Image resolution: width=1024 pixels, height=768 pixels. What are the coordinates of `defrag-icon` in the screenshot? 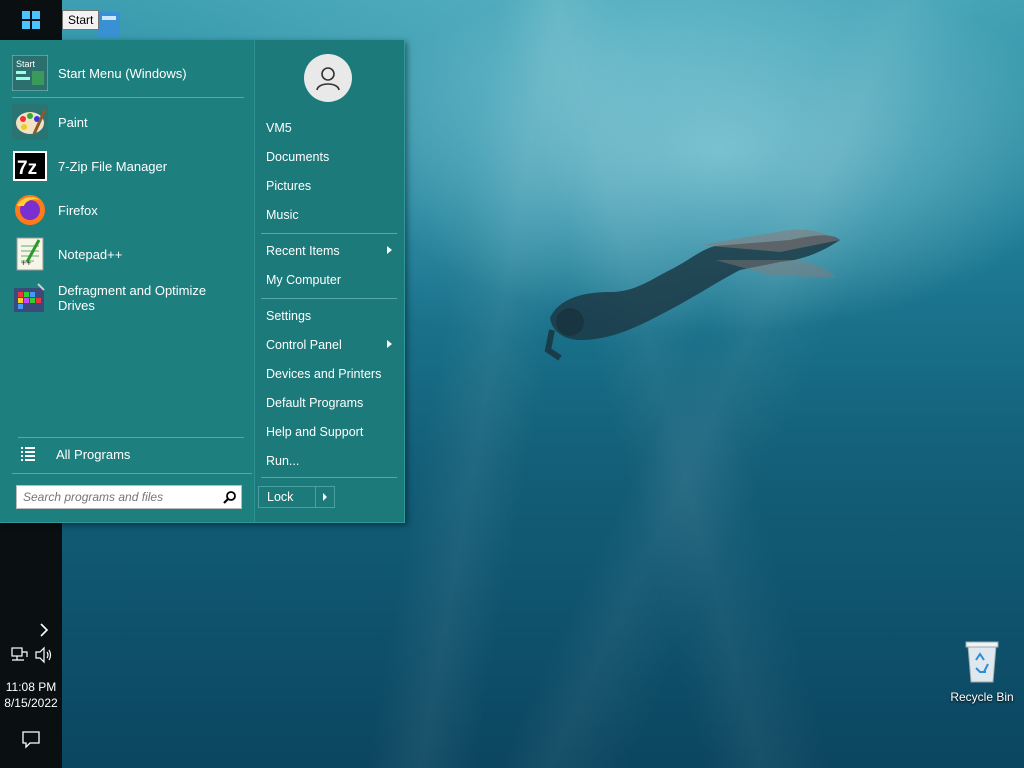 It's located at (30, 298).